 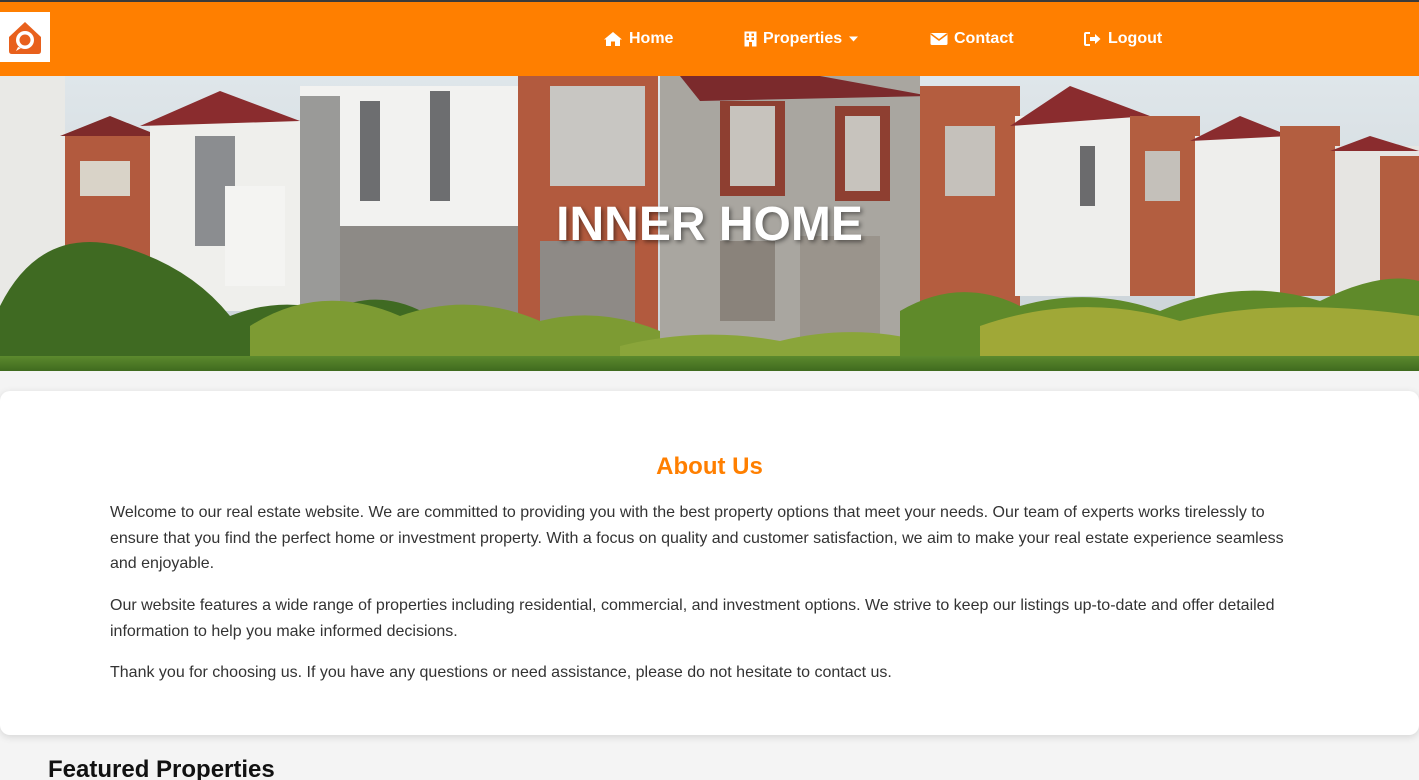 I want to click on nav-logout-link: Logout, so click(x=1122, y=39).